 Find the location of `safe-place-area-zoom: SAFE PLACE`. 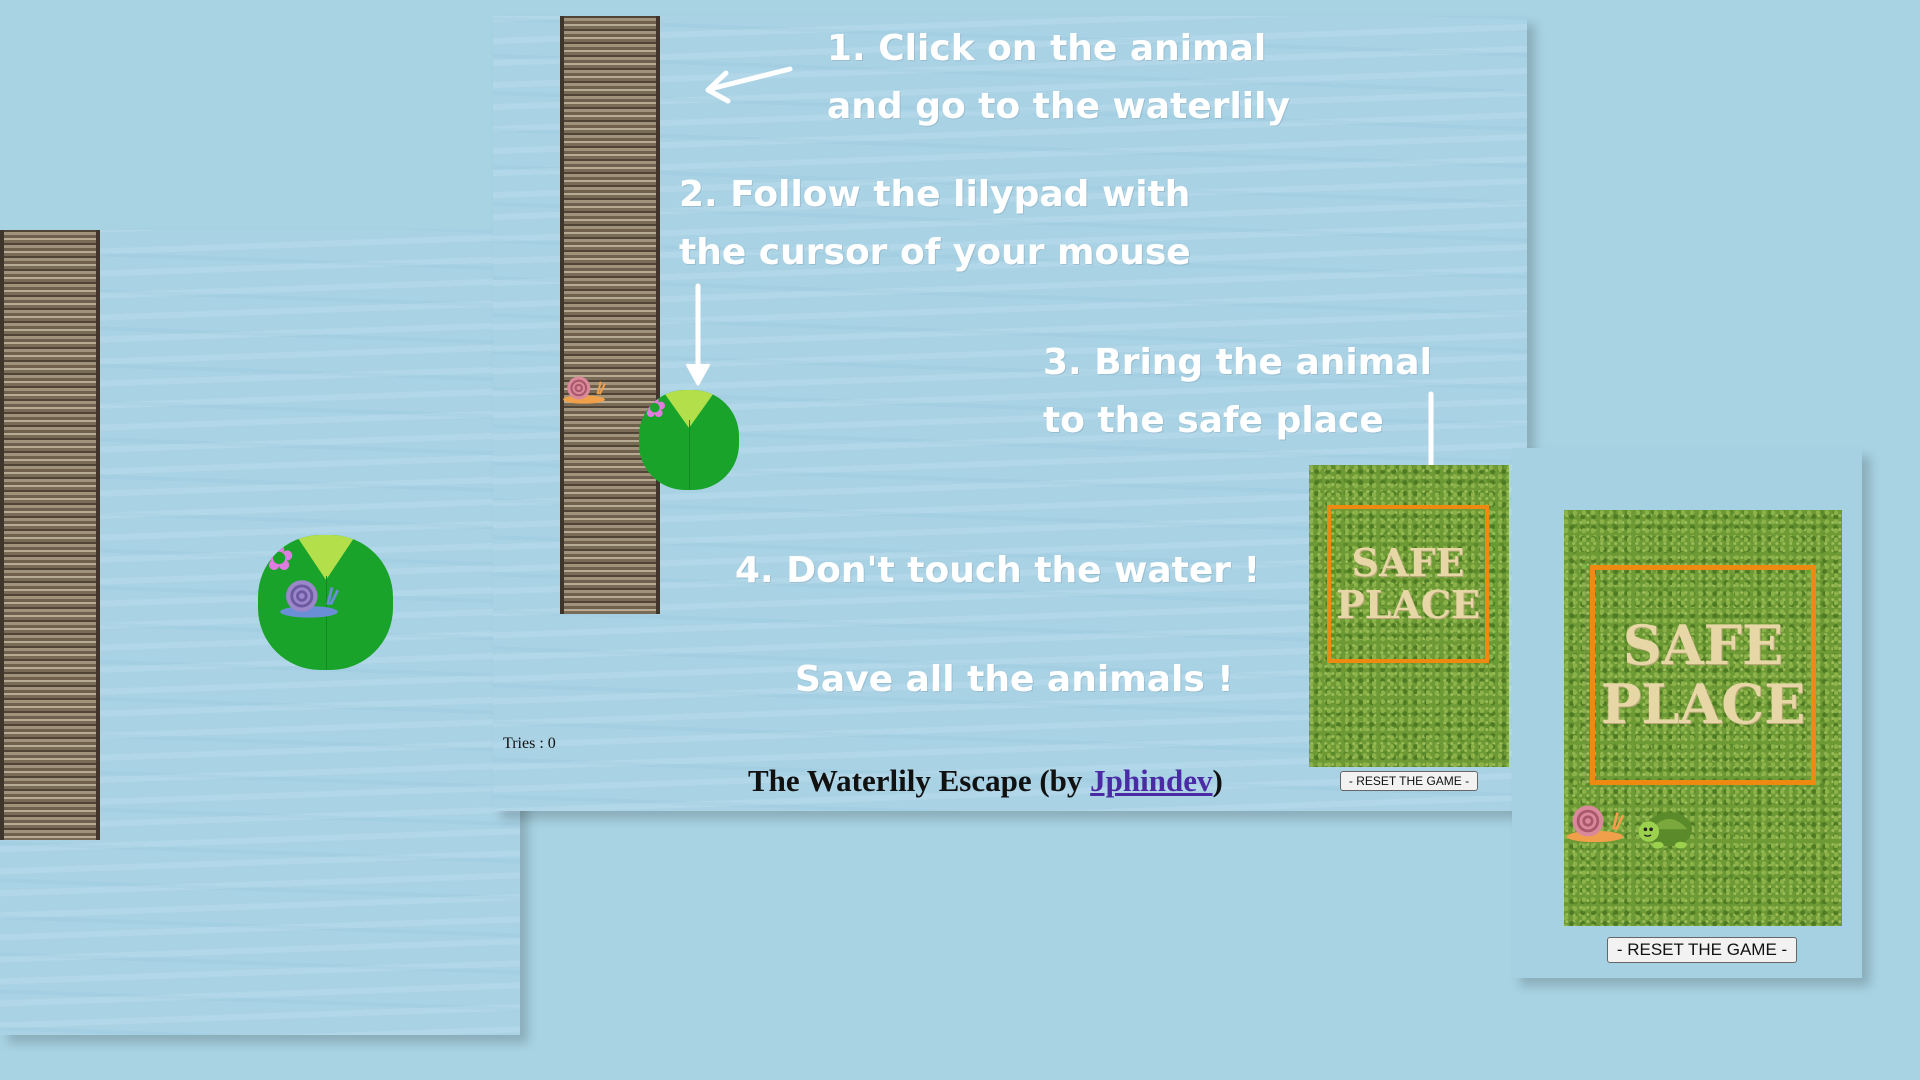

safe-place-area-zoom: SAFE PLACE is located at coordinates (1703, 718).